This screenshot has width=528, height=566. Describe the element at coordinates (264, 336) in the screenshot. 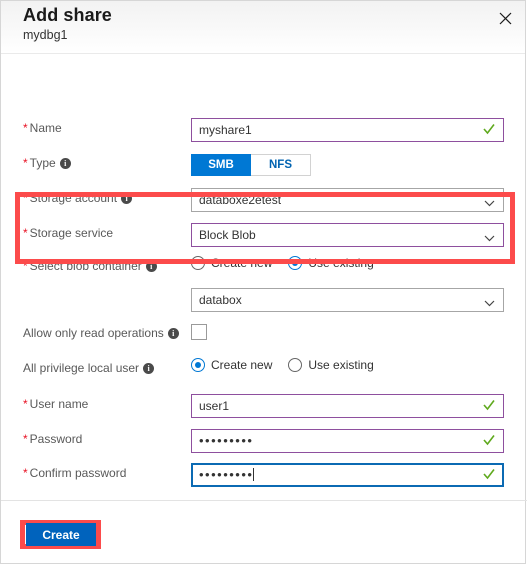

I see `form-row-read-only: Allow only read operations i` at that location.